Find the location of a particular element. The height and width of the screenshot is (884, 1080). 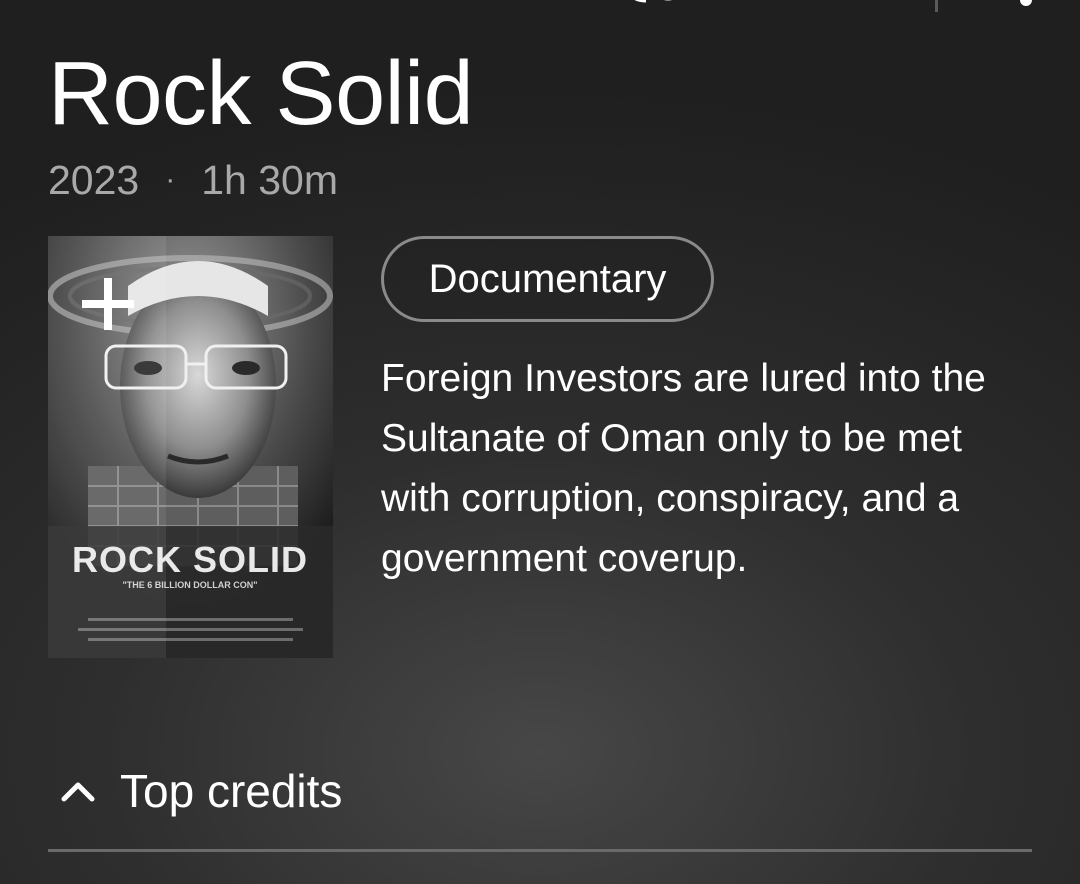

top-credits-label: Top credits is located at coordinates (231, 791).